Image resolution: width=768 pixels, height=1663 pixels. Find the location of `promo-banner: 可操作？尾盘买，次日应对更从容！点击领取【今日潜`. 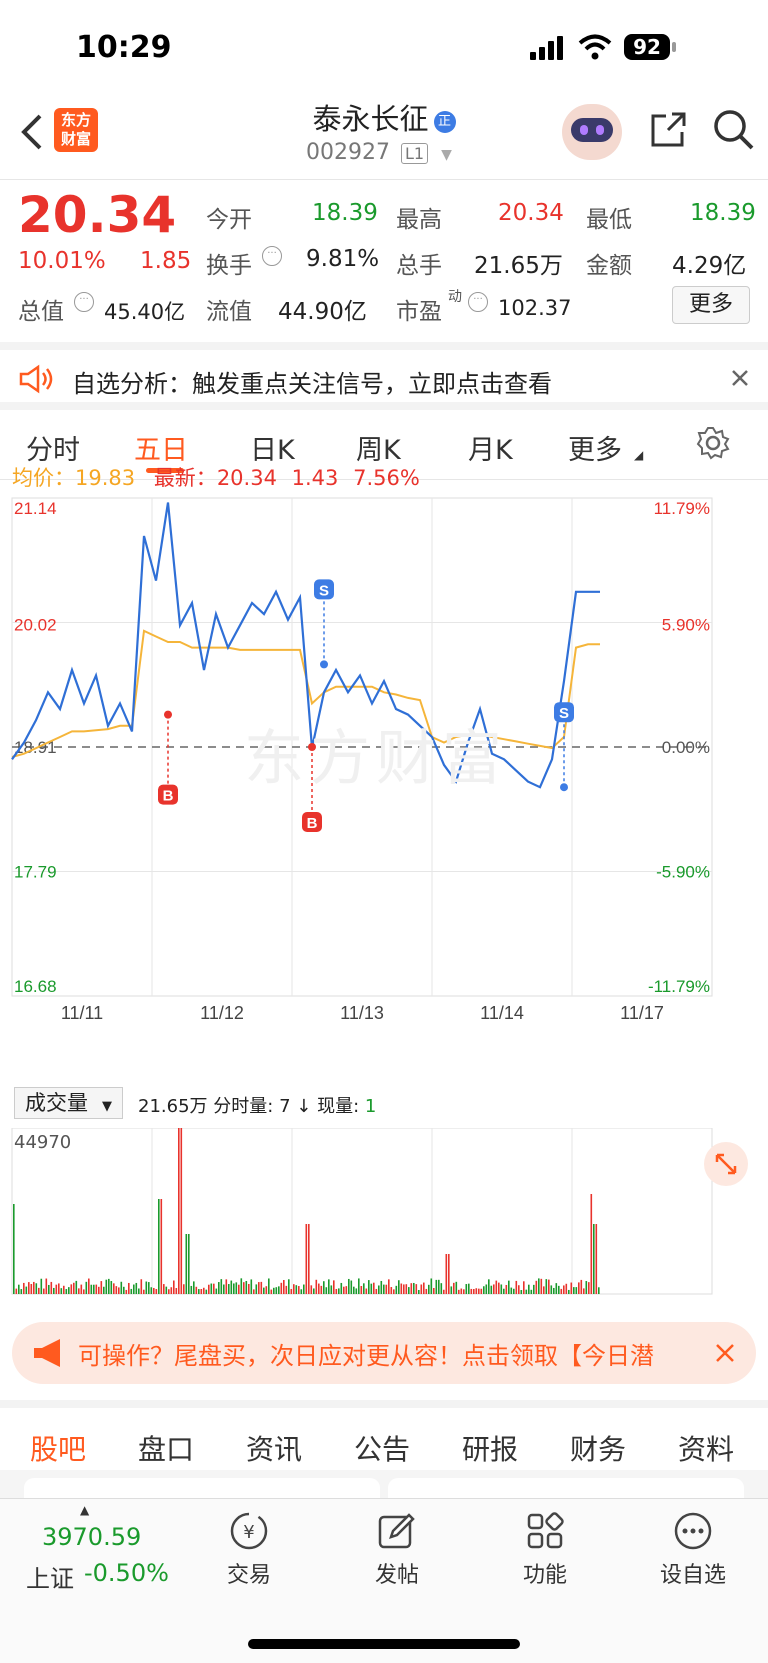

promo-banner: 可操作？尾盘买，次日应对更从容！点击领取【今日潜 is located at coordinates (384, 1353).